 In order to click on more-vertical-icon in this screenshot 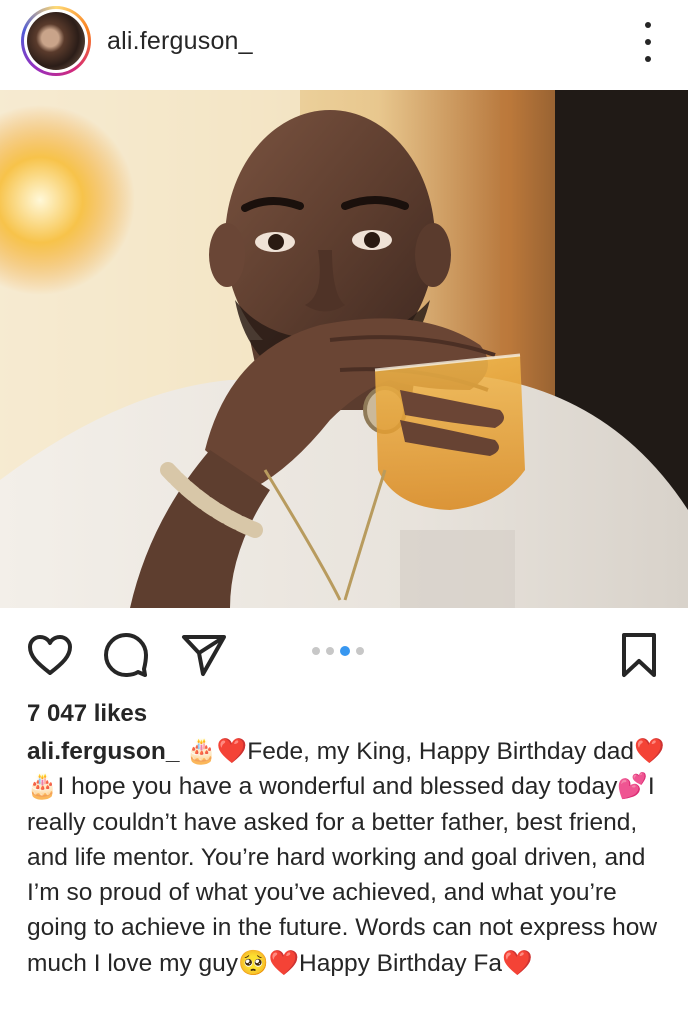, I will do `click(648, 42)`.